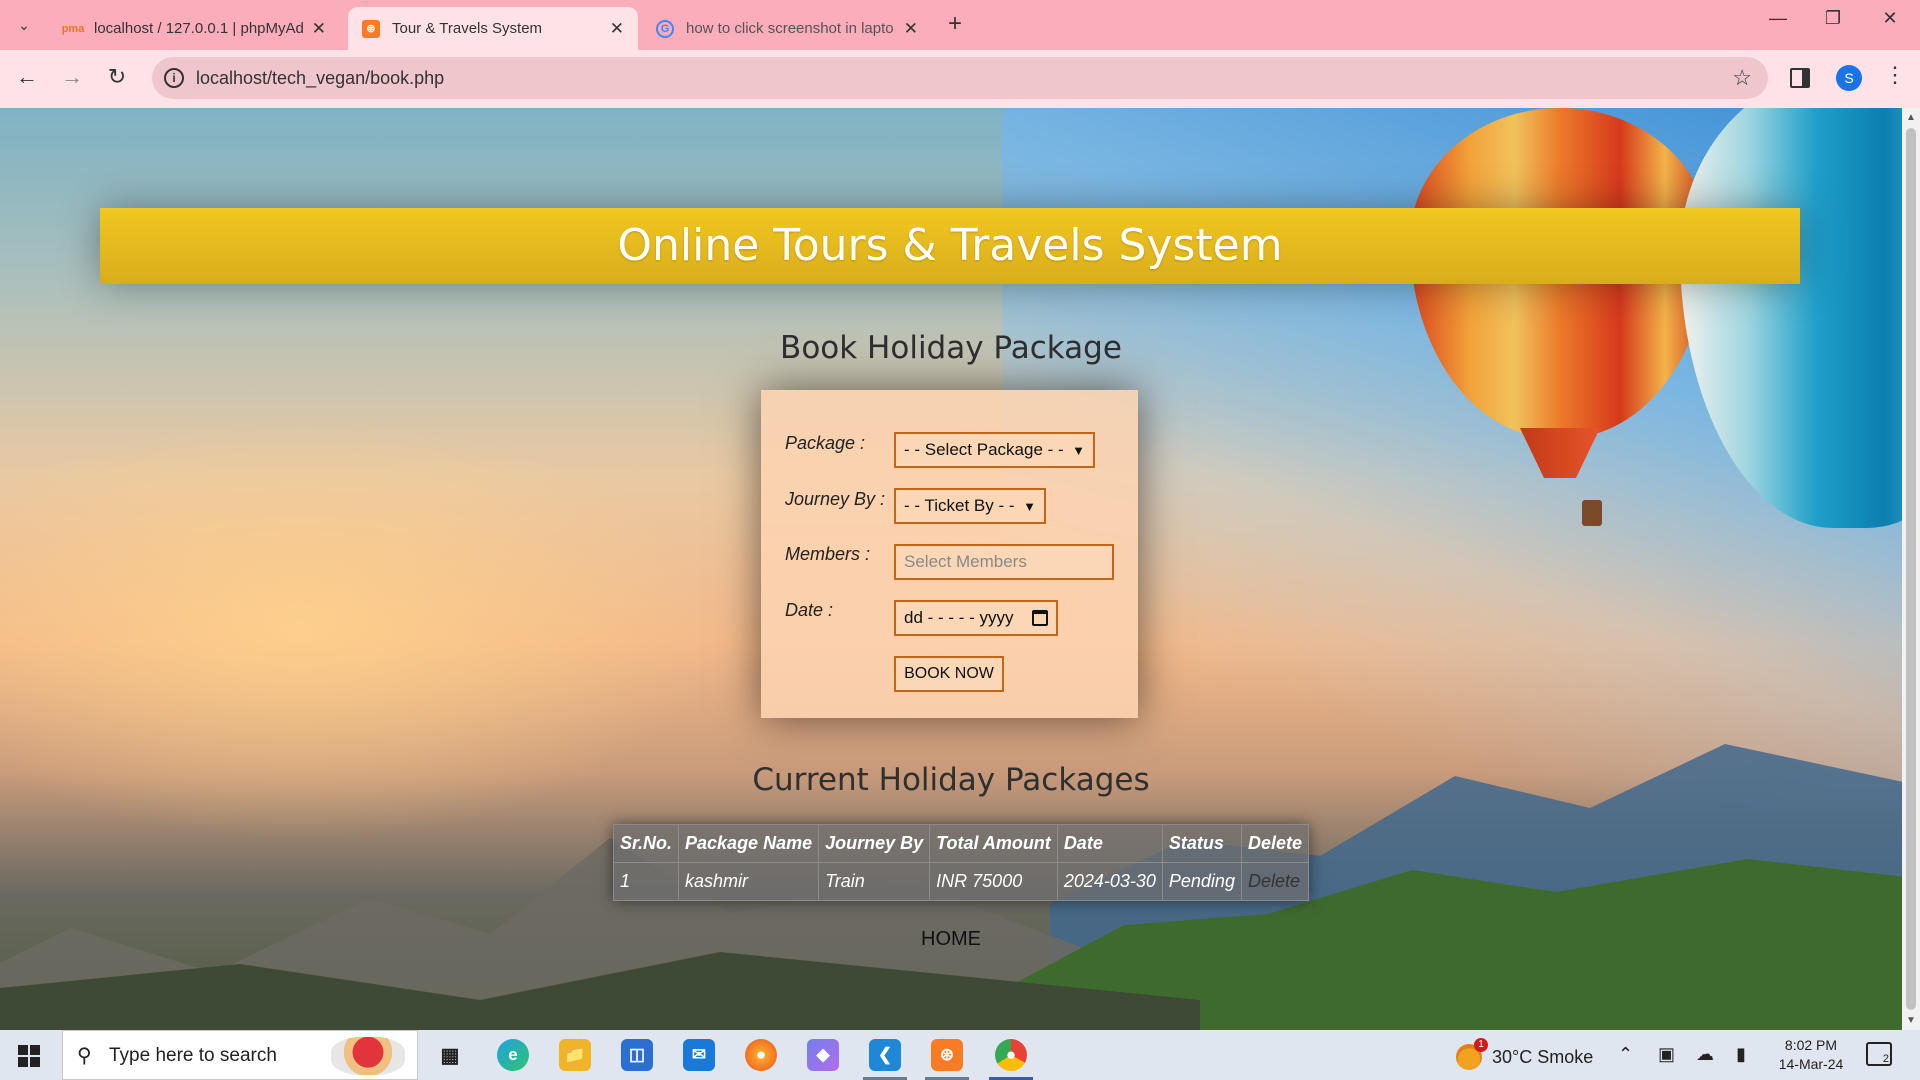  What do you see at coordinates (24, 25) in the screenshot?
I see `tab-search-button: ⌄` at bounding box center [24, 25].